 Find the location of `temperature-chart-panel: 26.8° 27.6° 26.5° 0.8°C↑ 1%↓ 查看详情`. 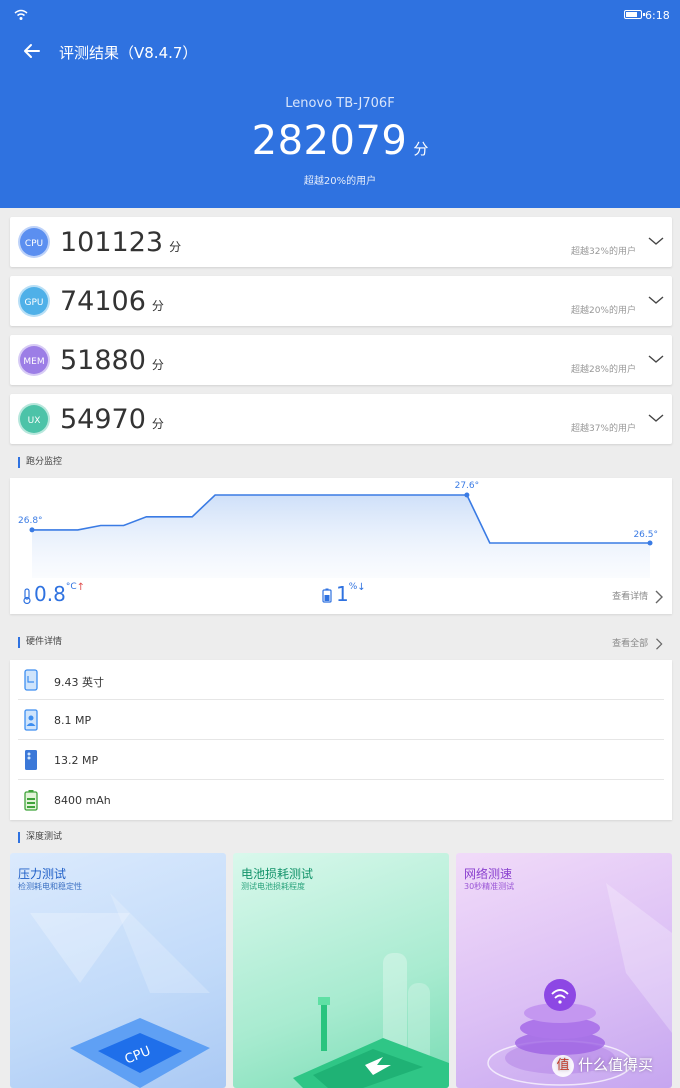

temperature-chart-panel: 26.8° 27.6° 26.5° 0.8°C↑ 1%↓ 查看详情 is located at coordinates (341, 546).